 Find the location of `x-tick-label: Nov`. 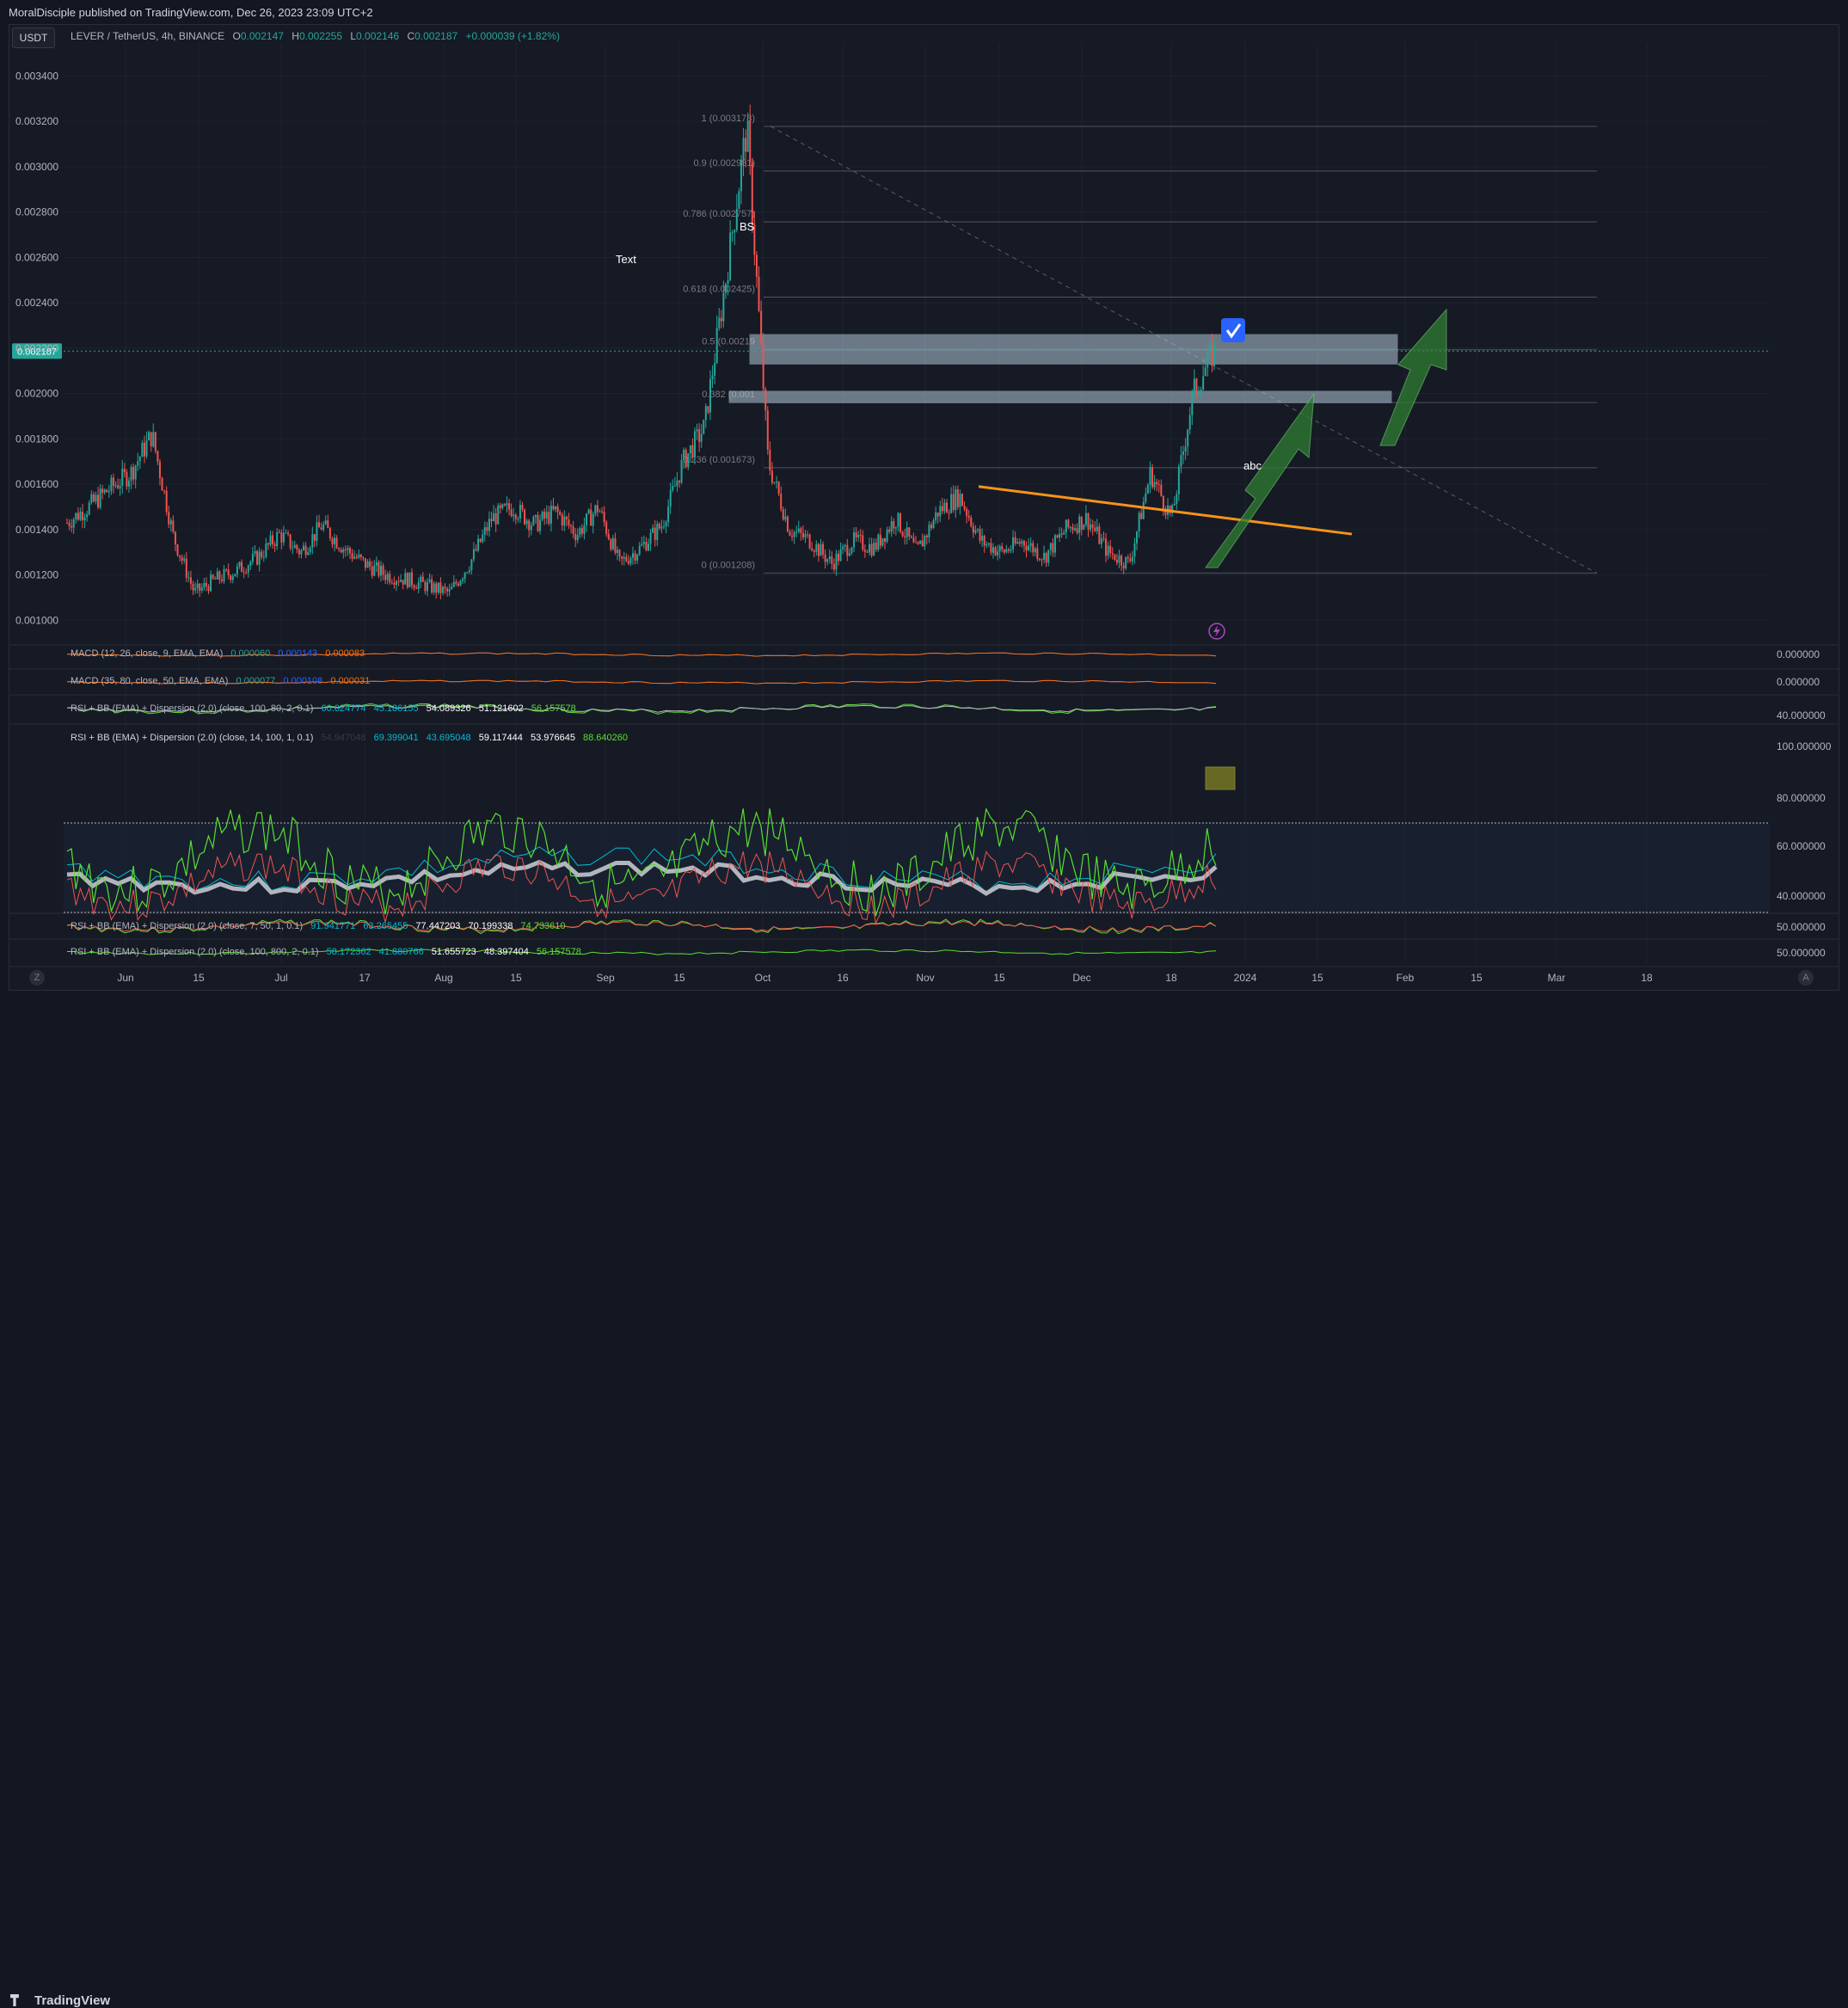

x-tick-label: Nov is located at coordinates (925, 978).